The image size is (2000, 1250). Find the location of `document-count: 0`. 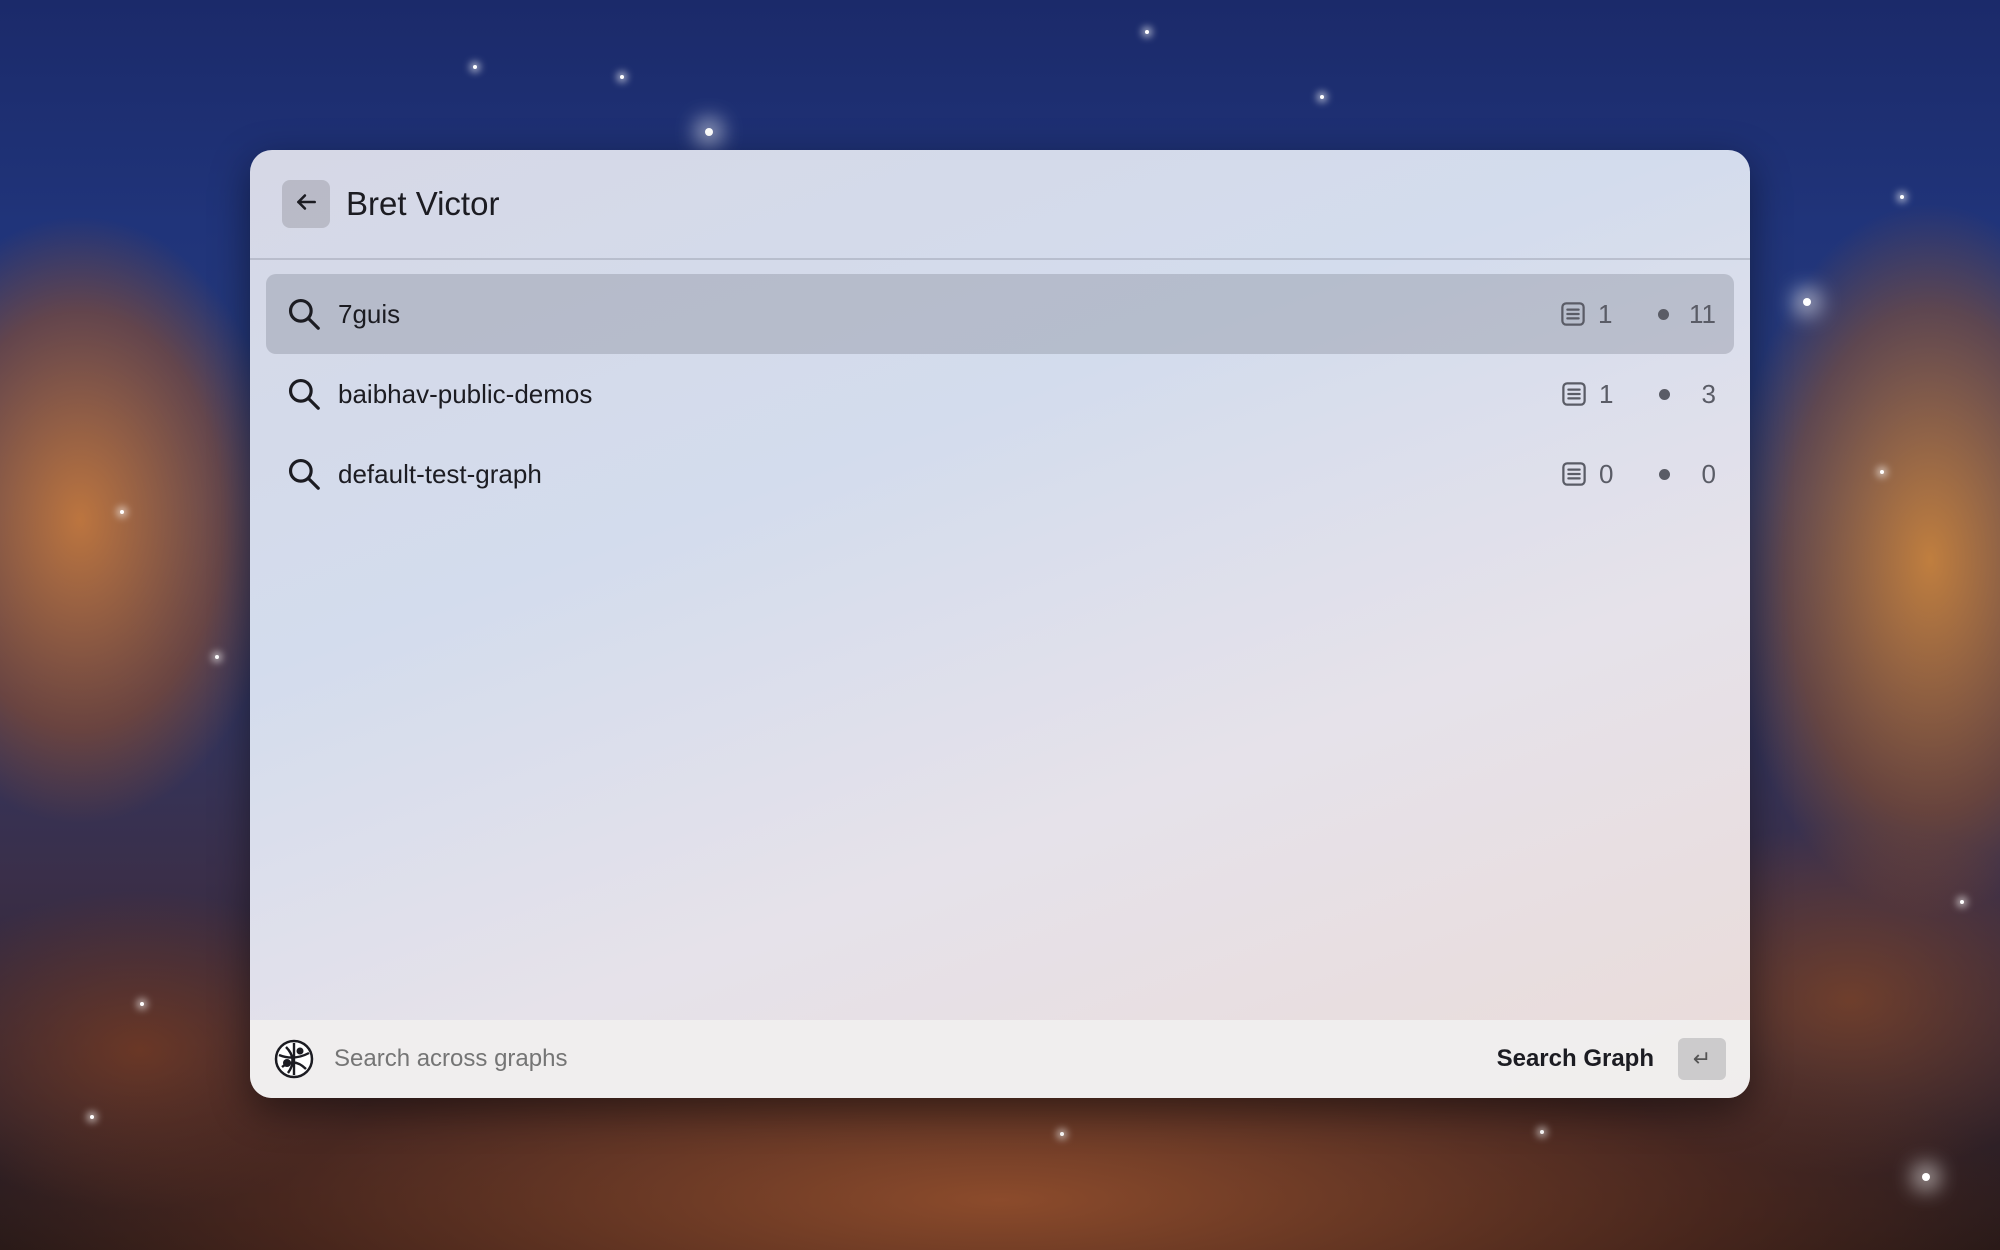

document-count: 0 is located at coordinates (1606, 473).